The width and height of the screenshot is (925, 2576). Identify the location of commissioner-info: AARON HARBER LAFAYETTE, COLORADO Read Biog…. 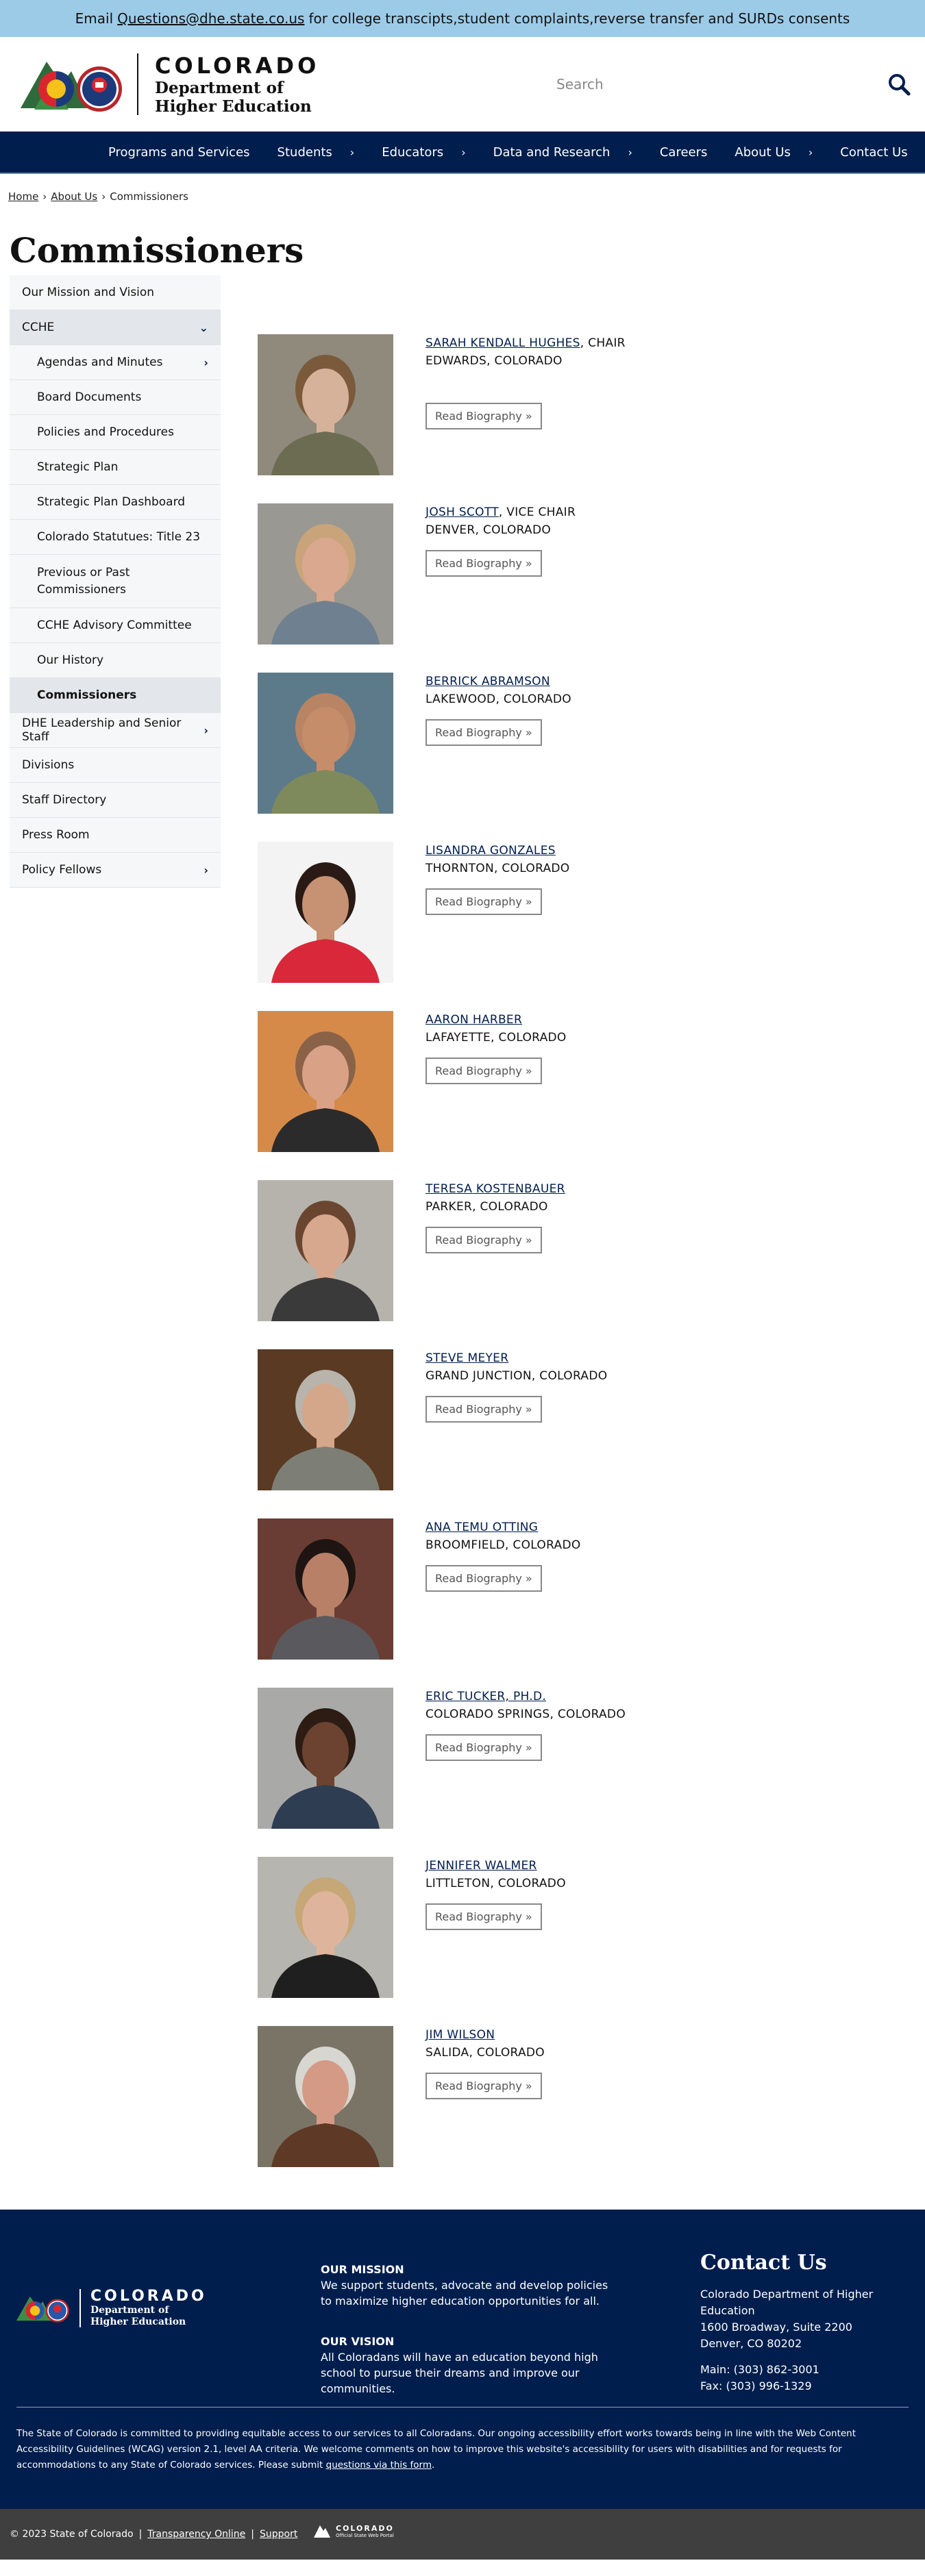
(496, 1095).